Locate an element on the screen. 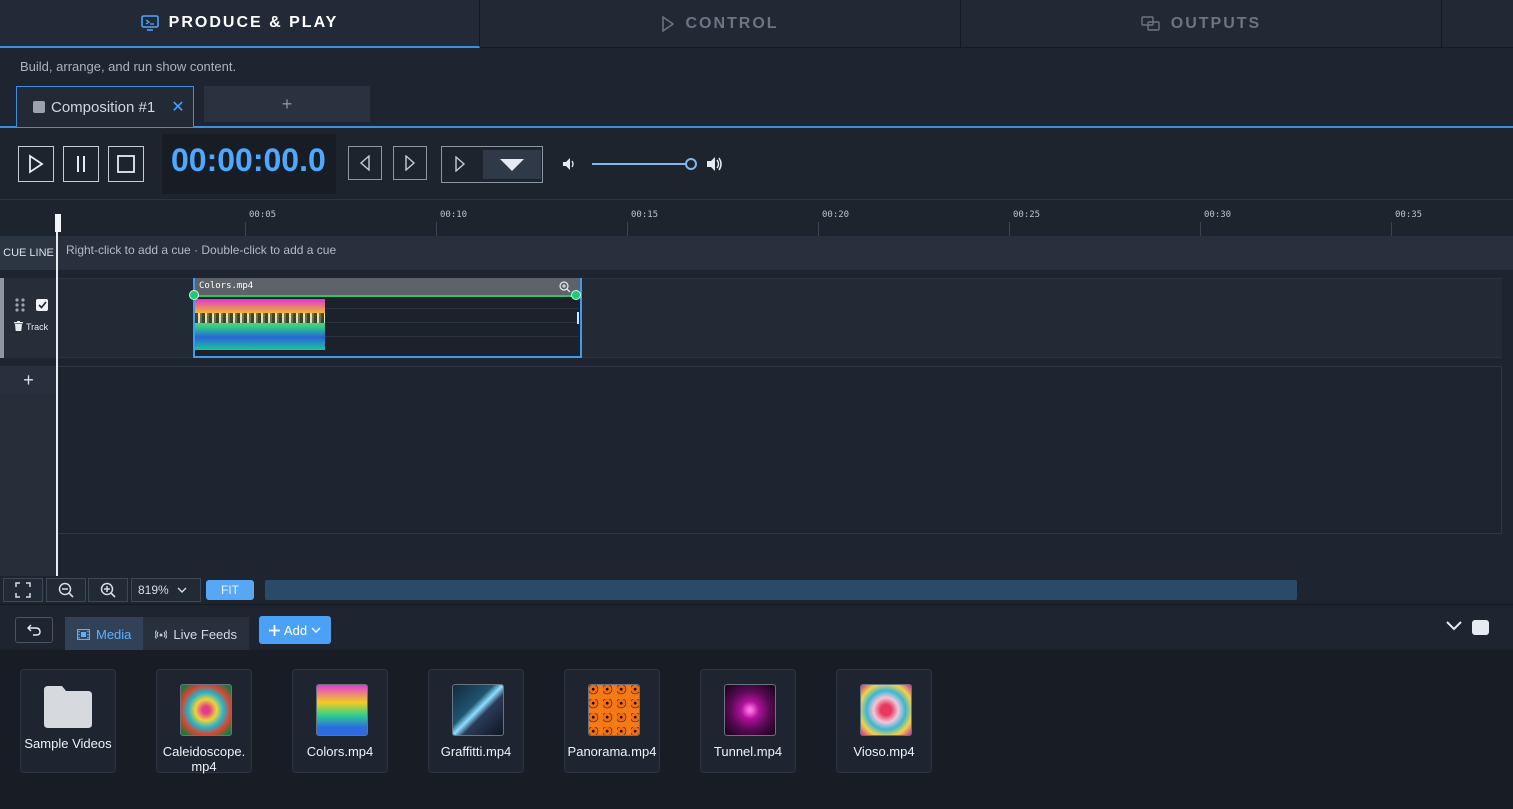 This screenshot has width=1513, height=809. tab-produce-play-label: PRODUCE & PLAY is located at coordinates (253, 22).